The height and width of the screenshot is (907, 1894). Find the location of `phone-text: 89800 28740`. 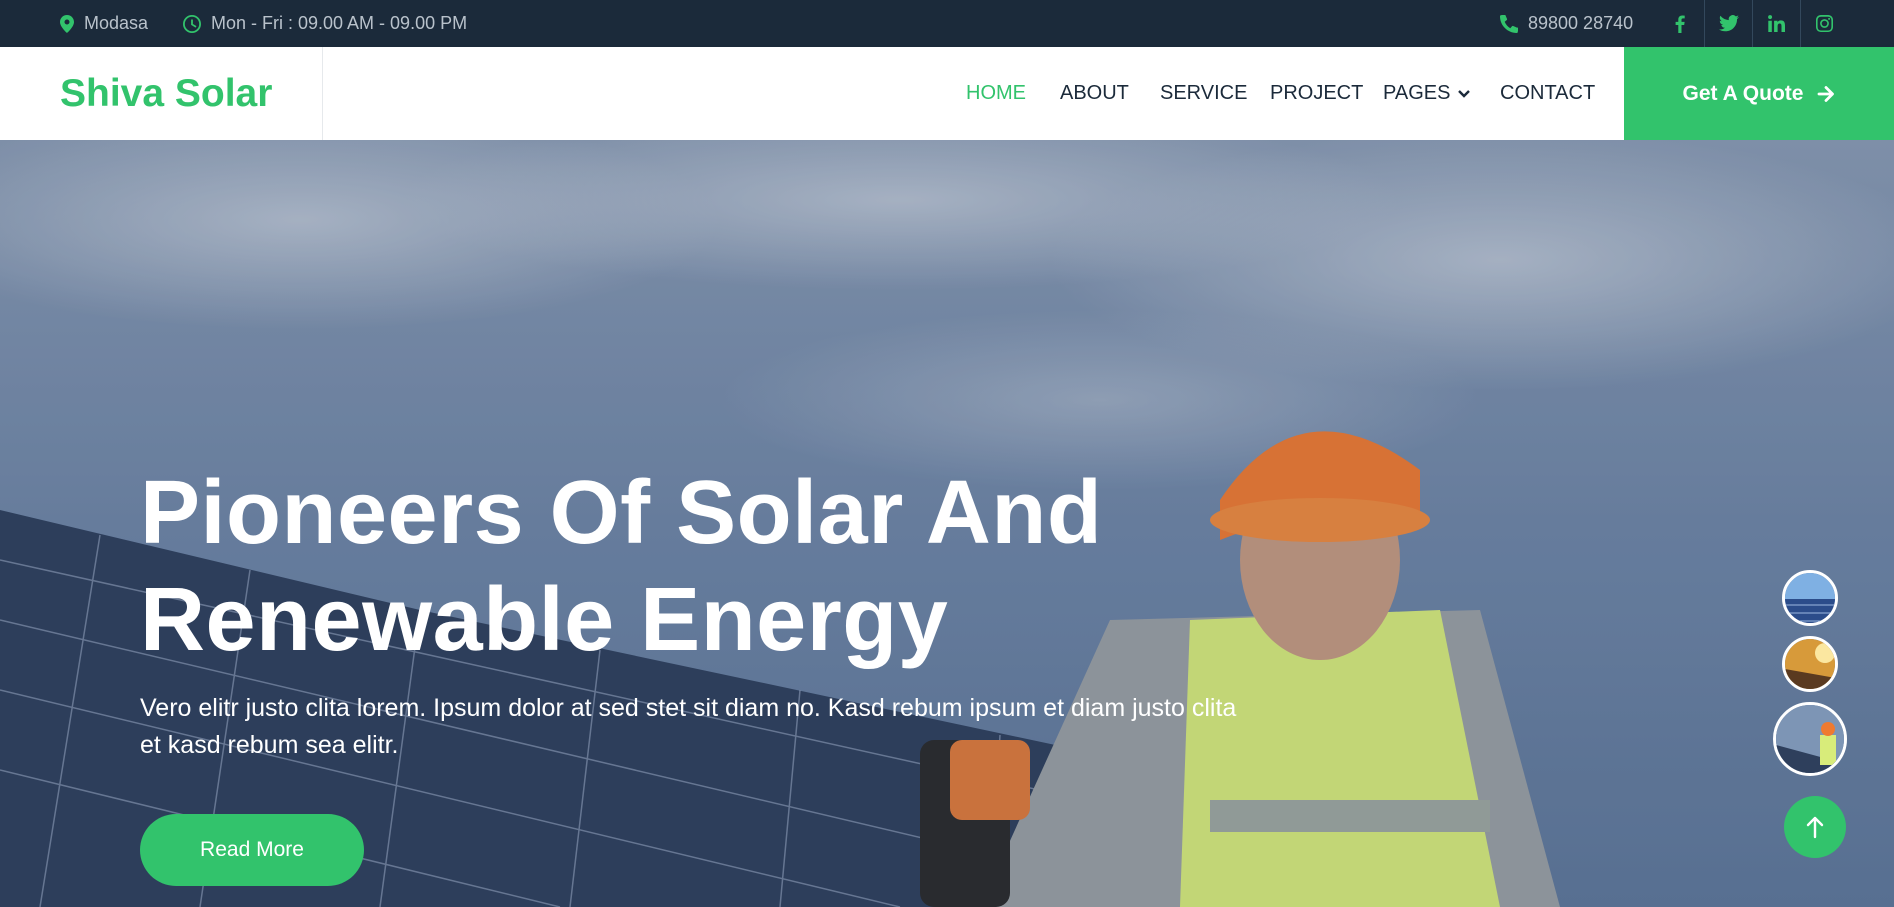

phone-text: 89800 28740 is located at coordinates (1581, 23).